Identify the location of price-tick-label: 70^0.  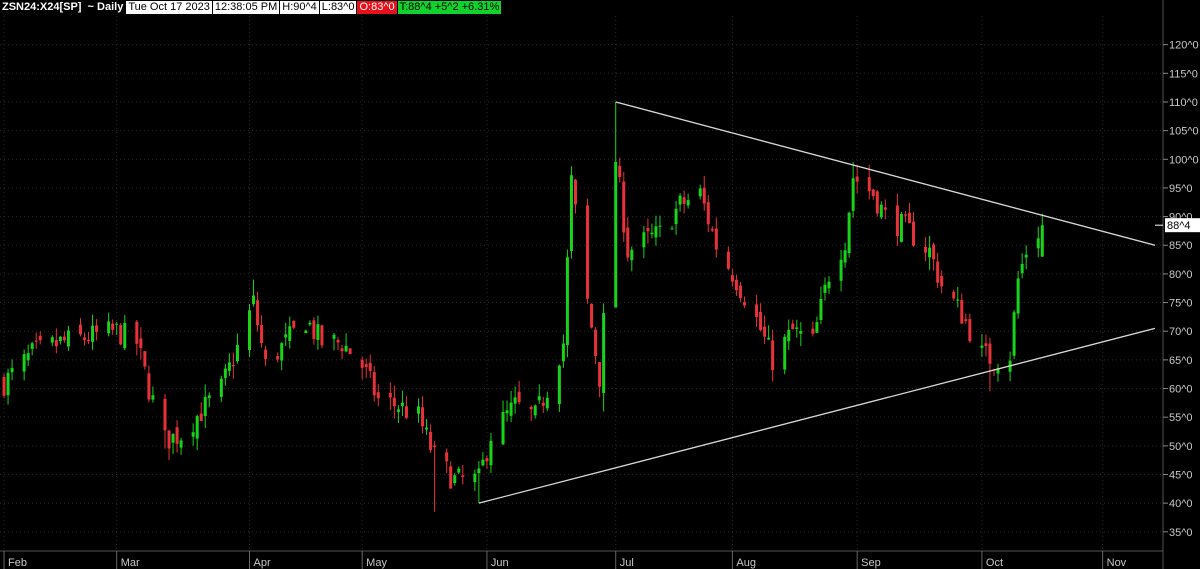
(1181, 332).